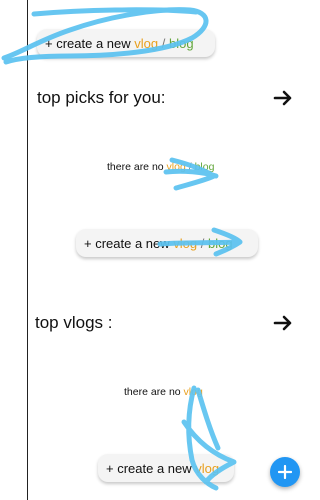 This screenshot has width=320, height=500. I want to click on add-fab-button, so click(285, 472).